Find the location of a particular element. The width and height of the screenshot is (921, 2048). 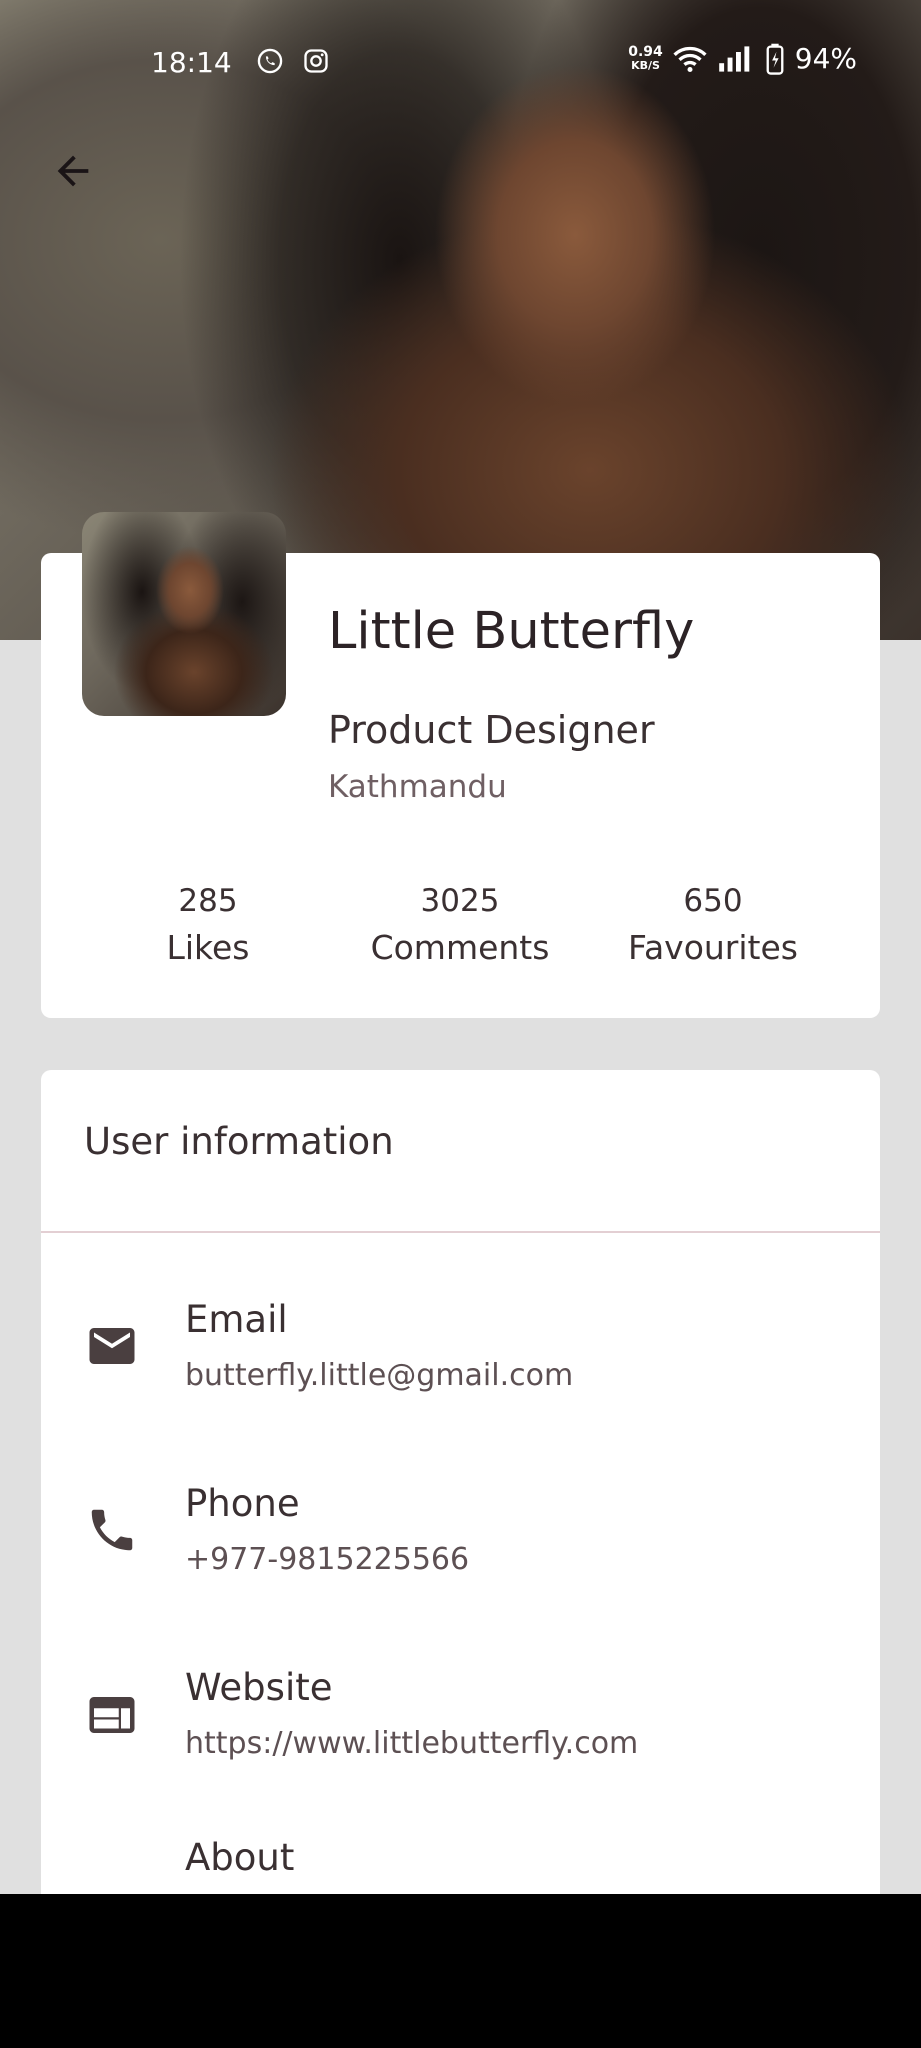

status-bar: 18:14 0.94 KB/S 94% is located at coordinates (460, 62).